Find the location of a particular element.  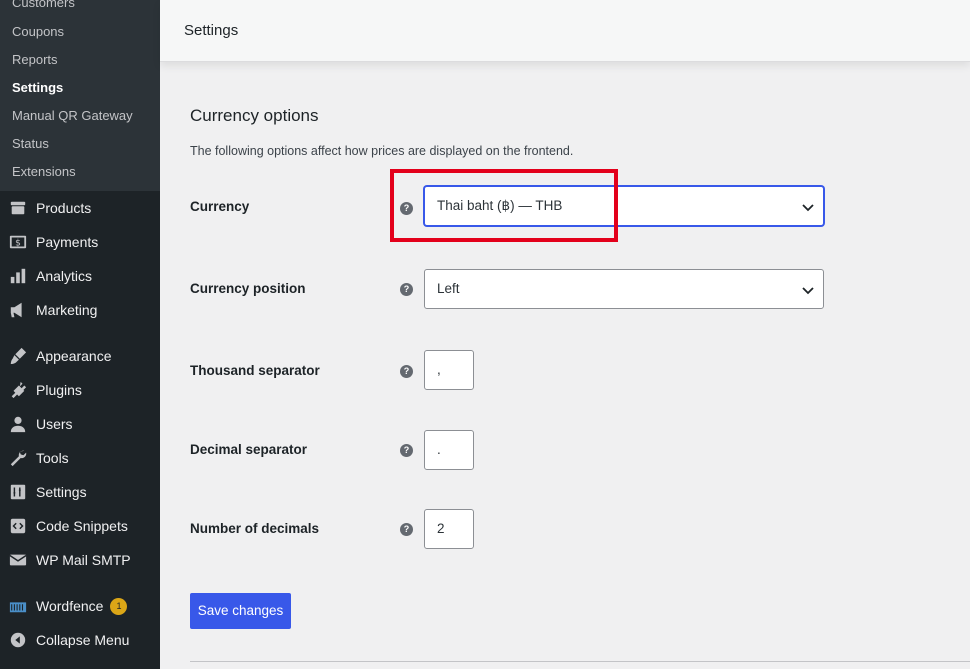

menu-item-label: Code Snippets is located at coordinates (82, 526).